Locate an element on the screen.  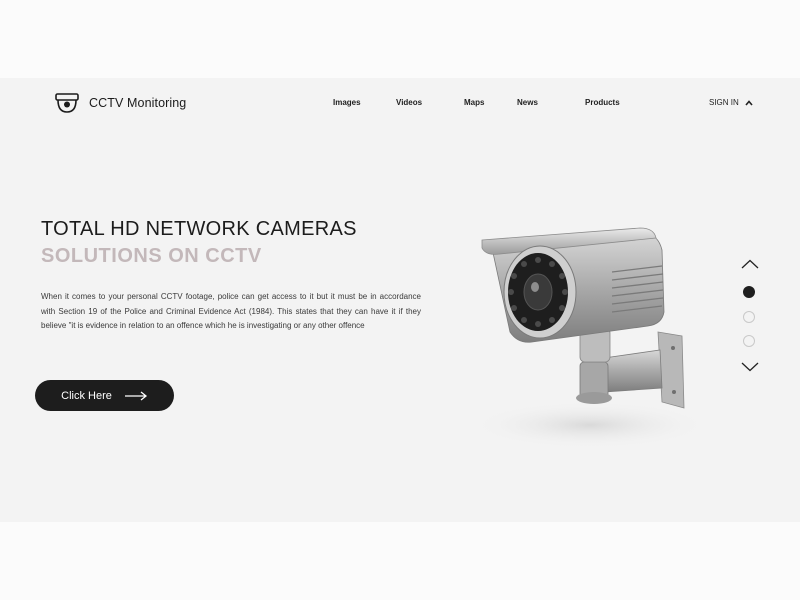
click-here-button: Click Here is located at coordinates (104, 395).